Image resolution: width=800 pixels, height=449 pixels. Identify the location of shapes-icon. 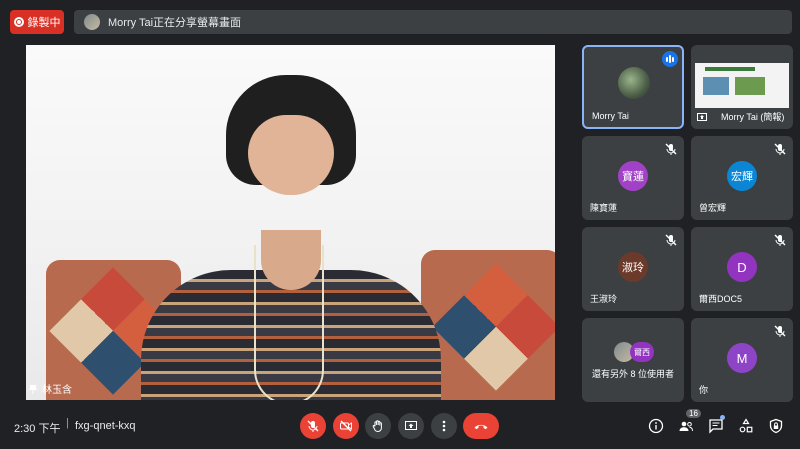
(746, 425).